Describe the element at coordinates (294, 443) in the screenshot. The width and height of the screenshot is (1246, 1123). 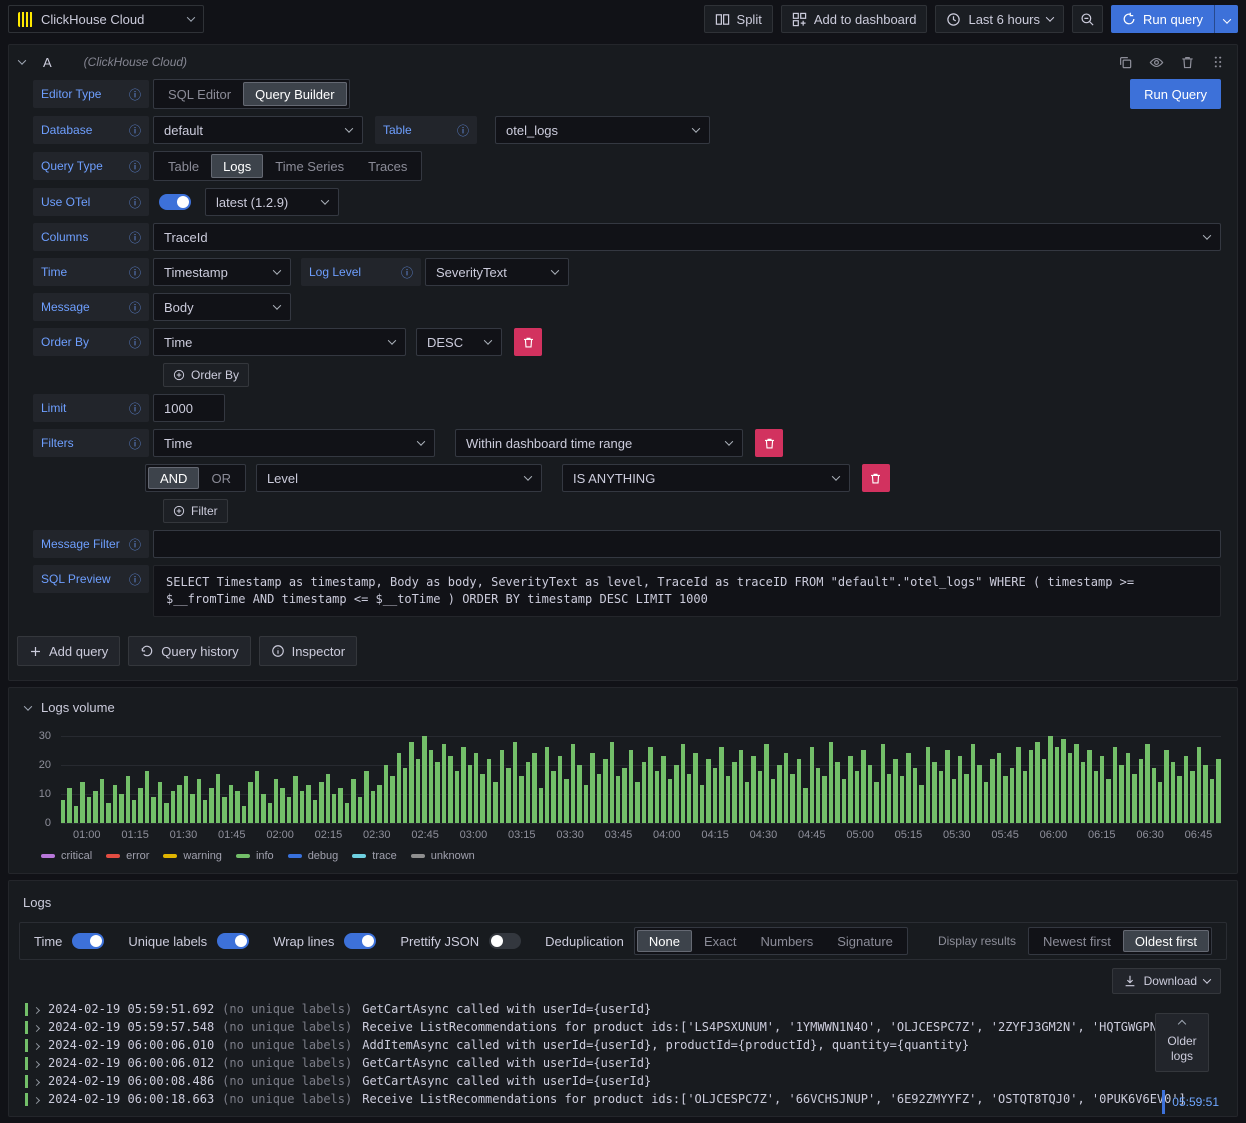
I see `filter-time-field-select: Time` at that location.